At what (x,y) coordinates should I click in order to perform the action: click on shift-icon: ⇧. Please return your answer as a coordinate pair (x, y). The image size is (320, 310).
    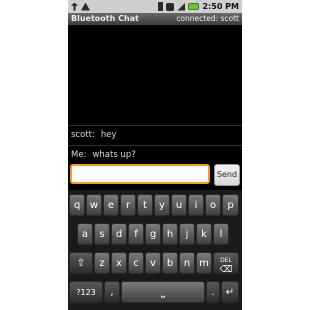
    Looking at the image, I should click on (81, 263).